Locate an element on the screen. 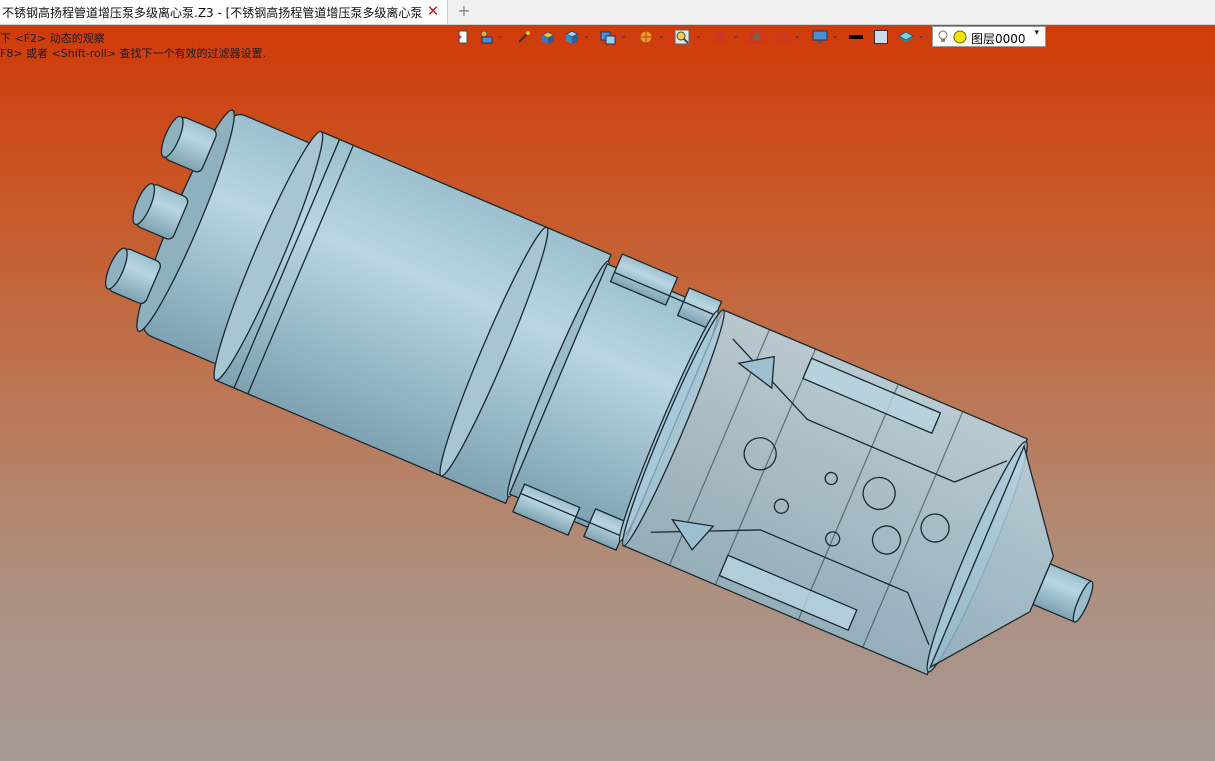 This screenshot has height=761, width=1215. document-tab-title: 不锈钢高扬程管道增压泵多级离心泵.Z3 - [不锈钢高扬程管道增压泵多级离心泵] is located at coordinates (212, 12).